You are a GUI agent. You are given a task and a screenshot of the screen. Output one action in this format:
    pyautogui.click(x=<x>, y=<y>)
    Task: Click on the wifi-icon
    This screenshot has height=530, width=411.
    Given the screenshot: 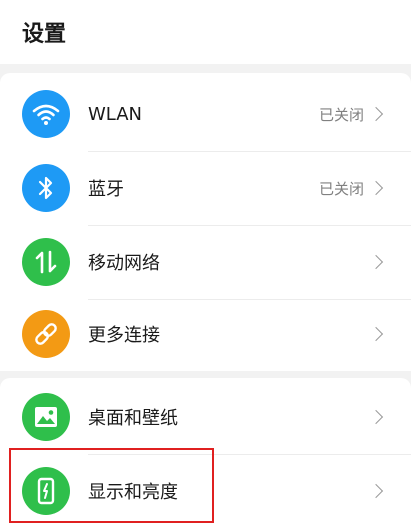 What is the action you would take?
    pyautogui.click(x=46, y=114)
    